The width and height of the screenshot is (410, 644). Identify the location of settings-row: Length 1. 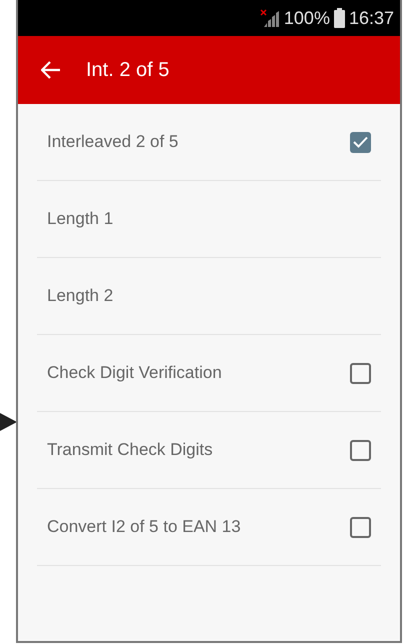
(209, 219).